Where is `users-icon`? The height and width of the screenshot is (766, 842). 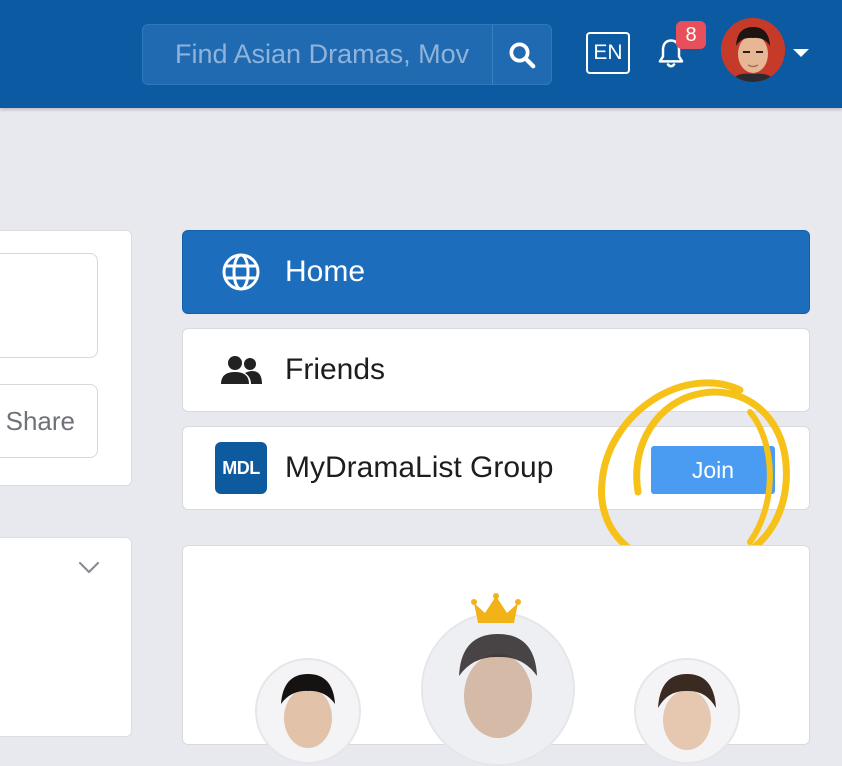
users-icon is located at coordinates (241, 370).